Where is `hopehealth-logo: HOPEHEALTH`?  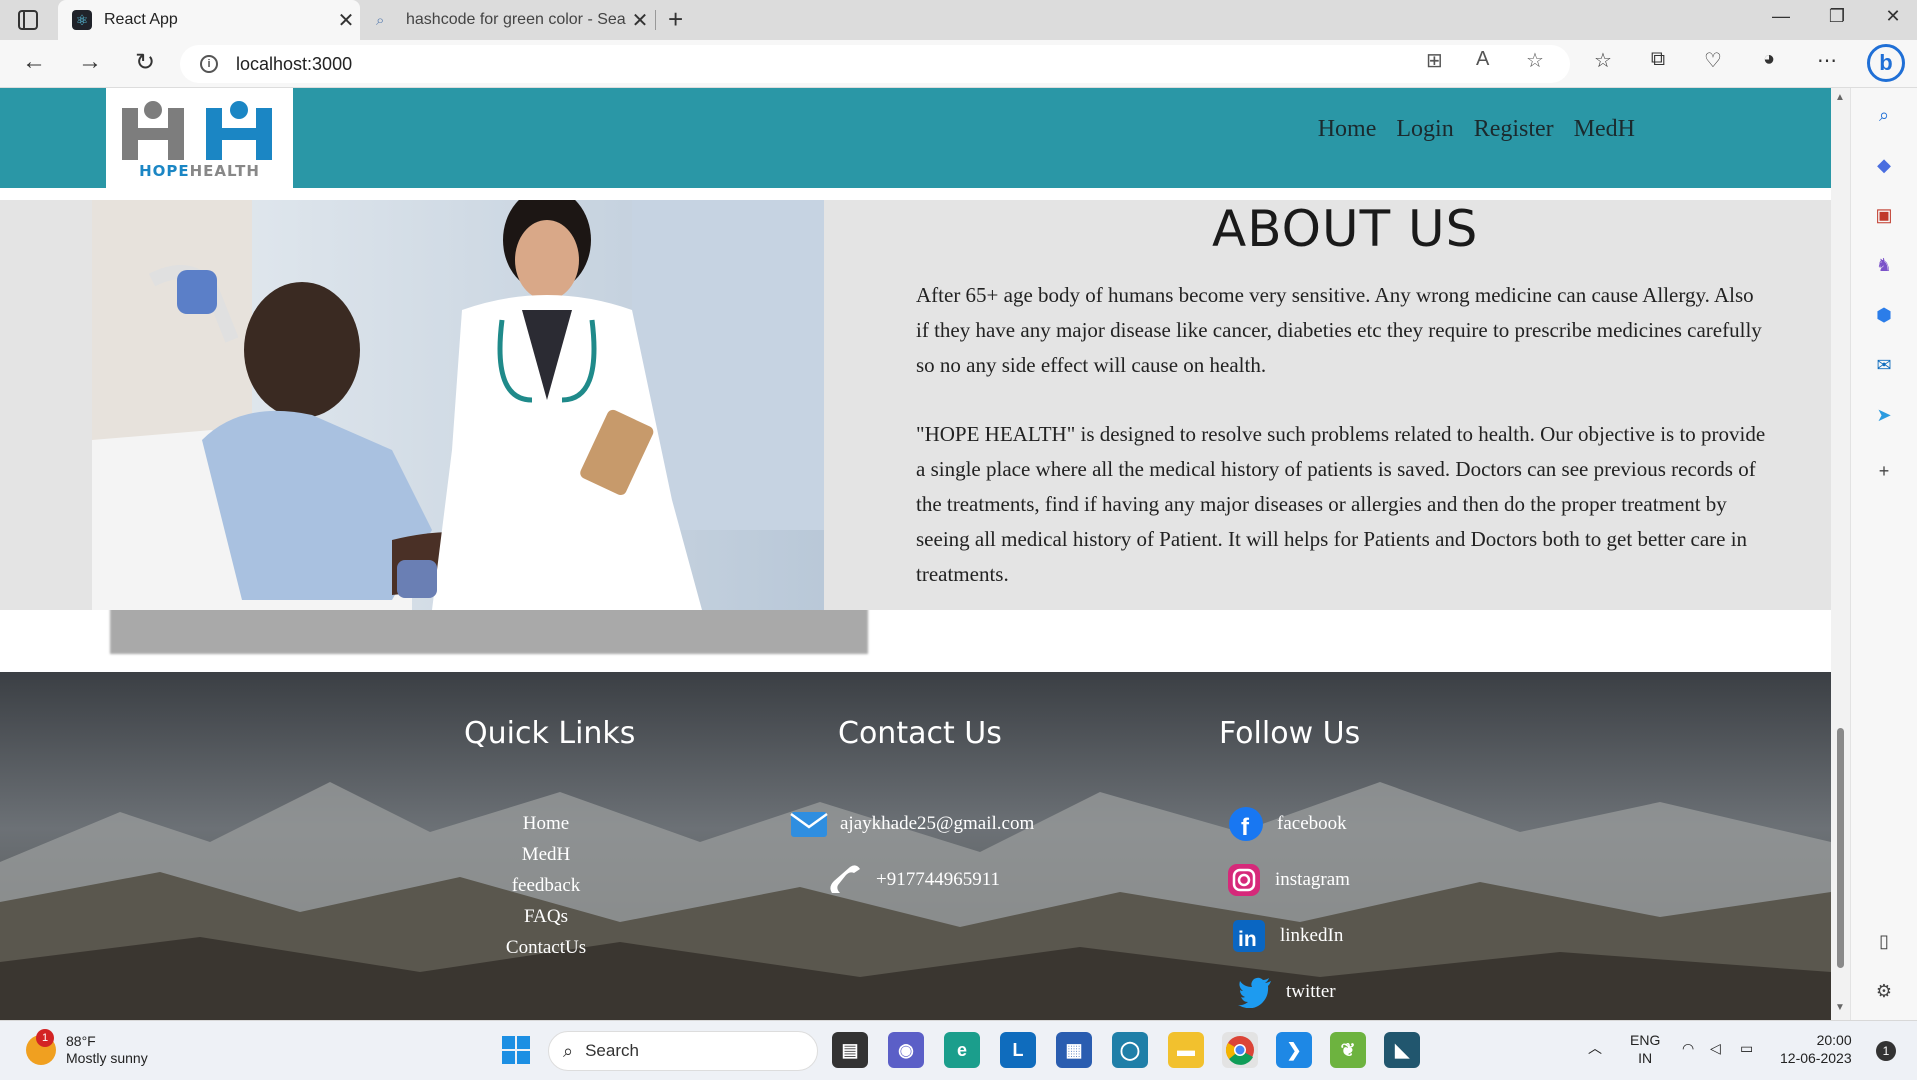
hopehealth-logo: HOPEHEALTH is located at coordinates (199, 138).